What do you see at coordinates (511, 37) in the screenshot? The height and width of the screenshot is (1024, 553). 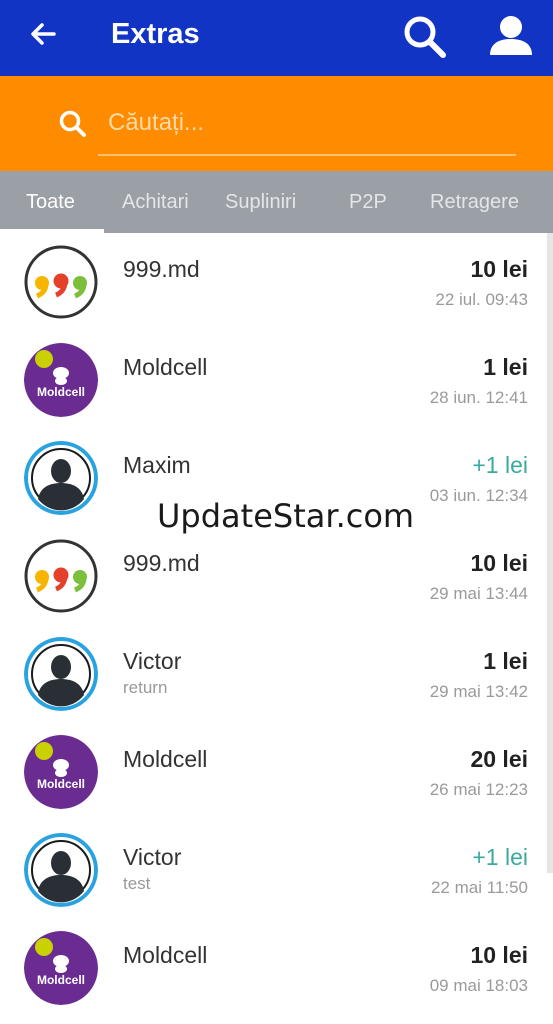 I see `user-icon` at bounding box center [511, 37].